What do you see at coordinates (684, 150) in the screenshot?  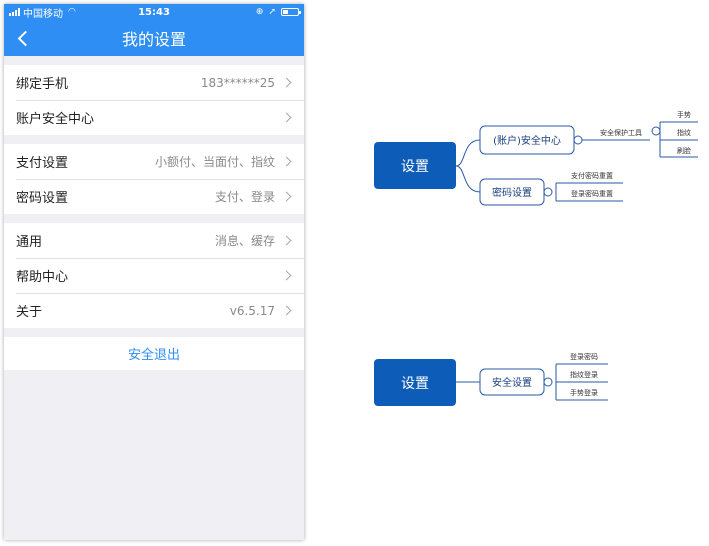 I see `leaf-label: 刷脸` at bounding box center [684, 150].